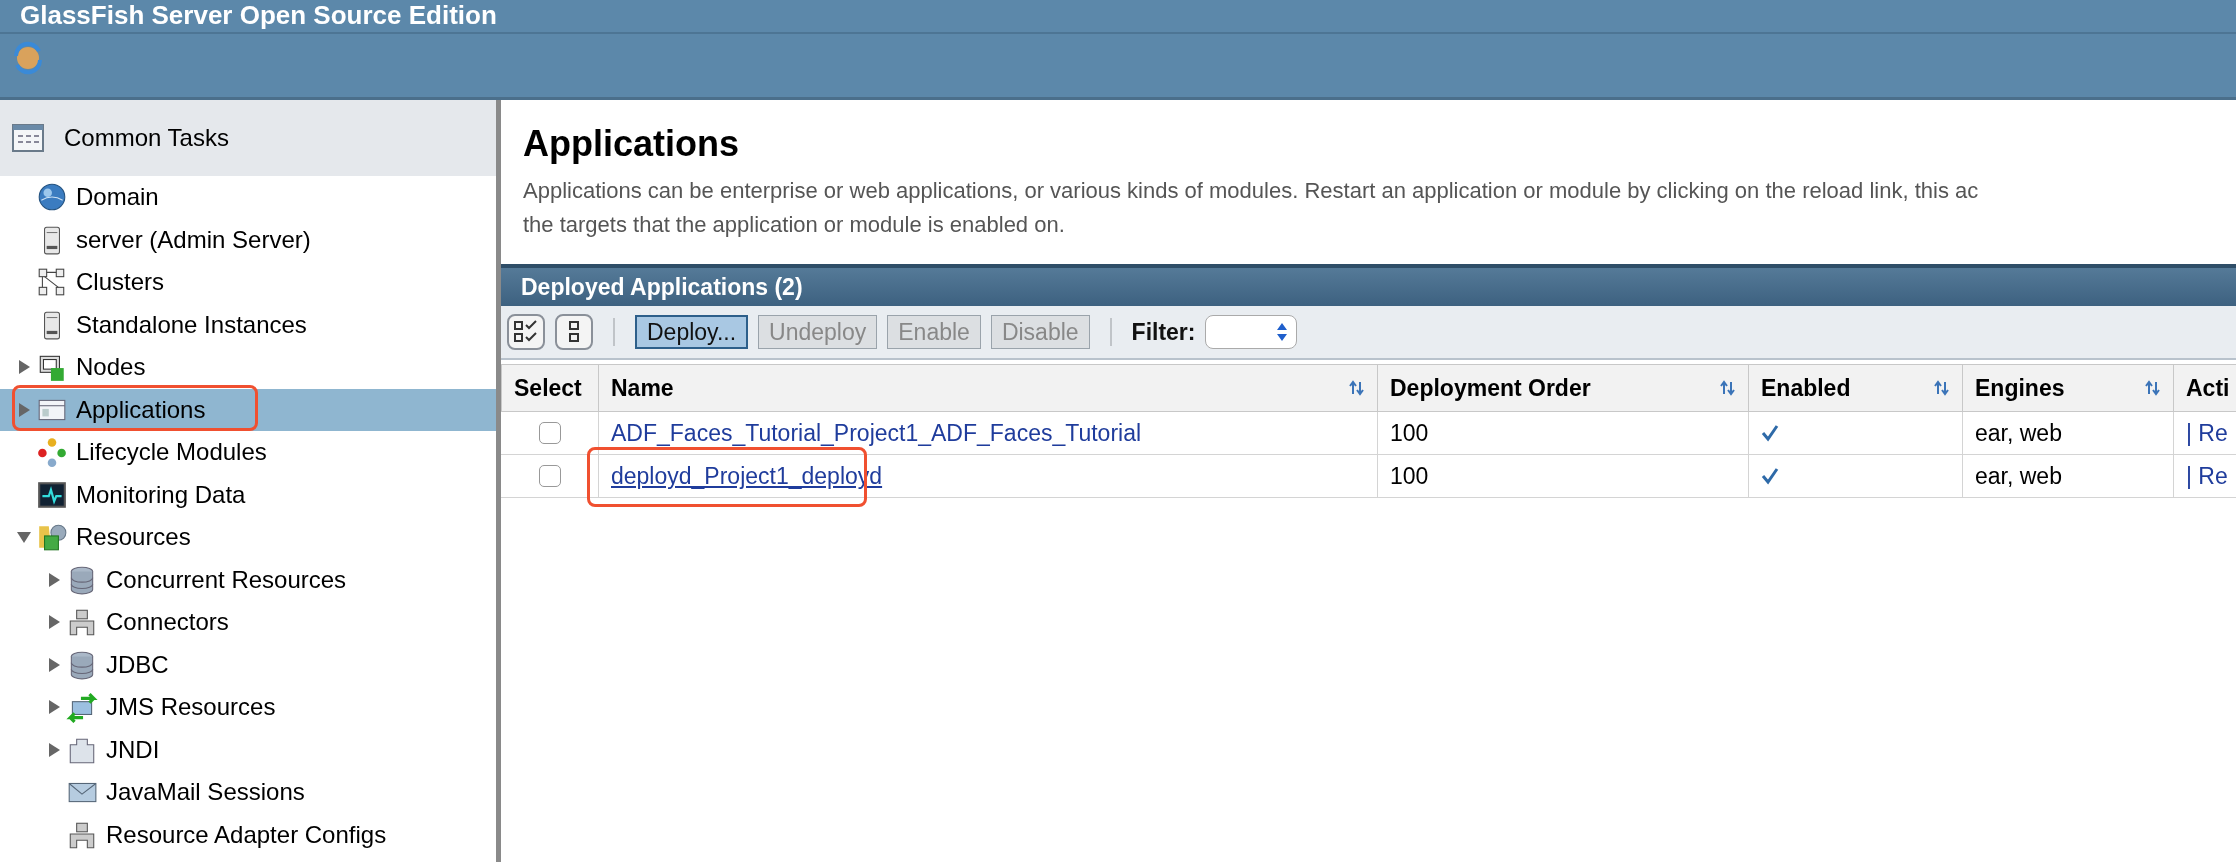 The image size is (2236, 862). I want to click on tree-item: JMS Resources, so click(191, 707).